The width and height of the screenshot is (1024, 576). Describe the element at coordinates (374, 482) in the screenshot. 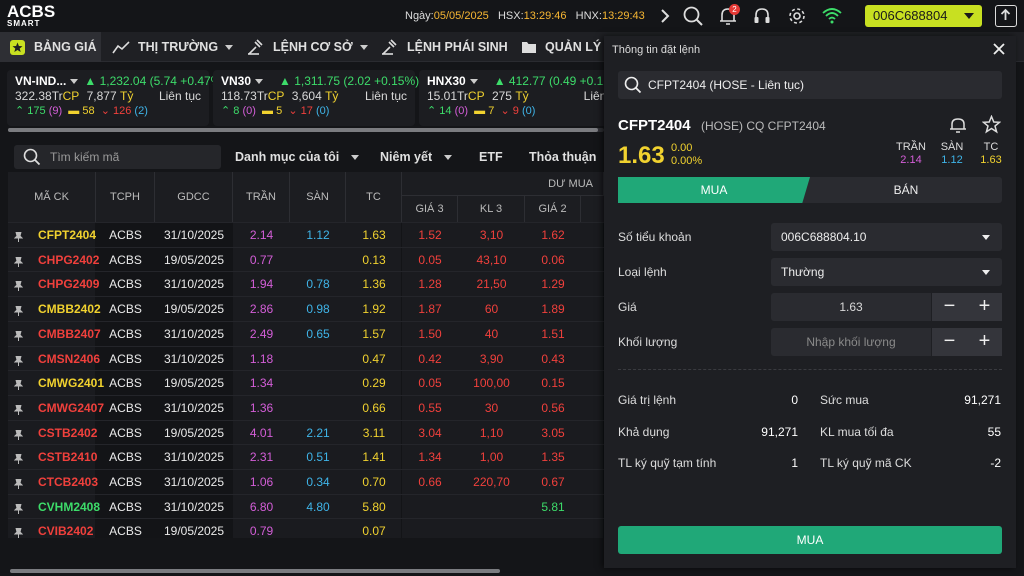

I see `reference-cell: 0.70` at that location.